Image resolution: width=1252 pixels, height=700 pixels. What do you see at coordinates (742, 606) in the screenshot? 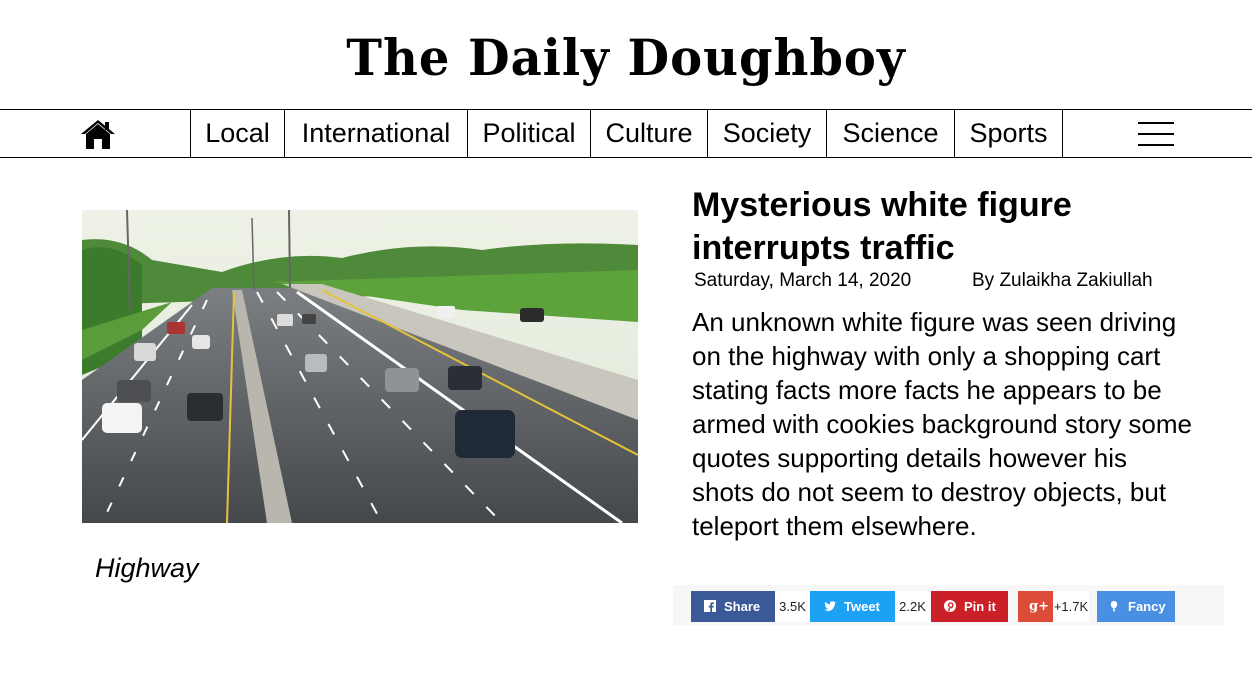
I see `facebook-share-label: Share` at bounding box center [742, 606].